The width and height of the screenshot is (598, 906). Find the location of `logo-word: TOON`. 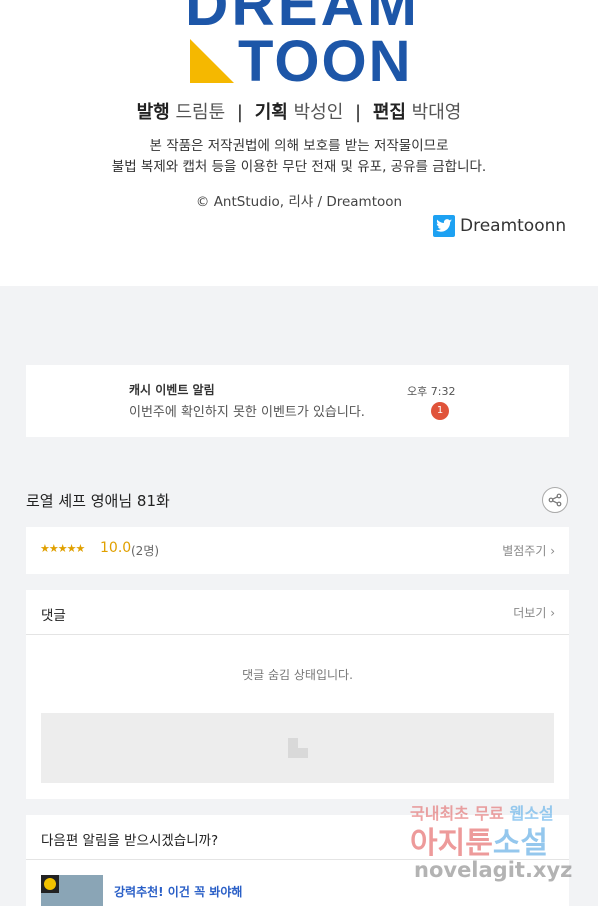

logo-word: TOON is located at coordinates (325, 61).